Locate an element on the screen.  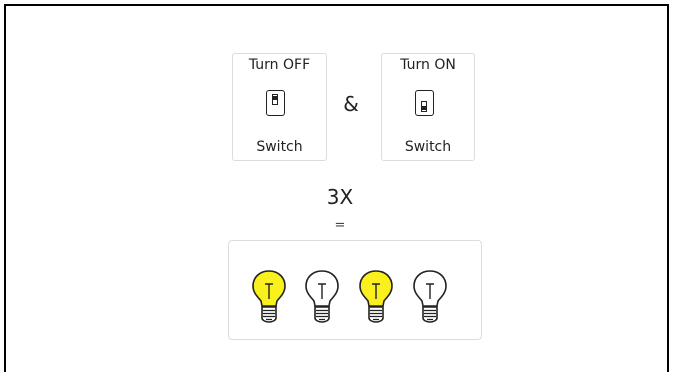
light-bulb-2-off-icon is located at coordinates (322, 296).